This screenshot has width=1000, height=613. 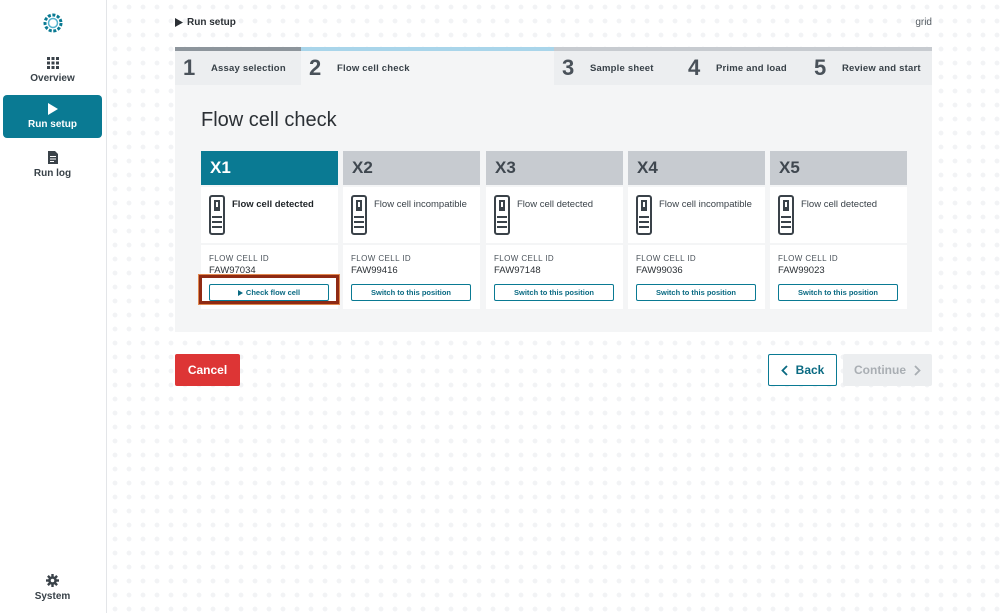 I want to click on button-label: Back, so click(x=810, y=370).